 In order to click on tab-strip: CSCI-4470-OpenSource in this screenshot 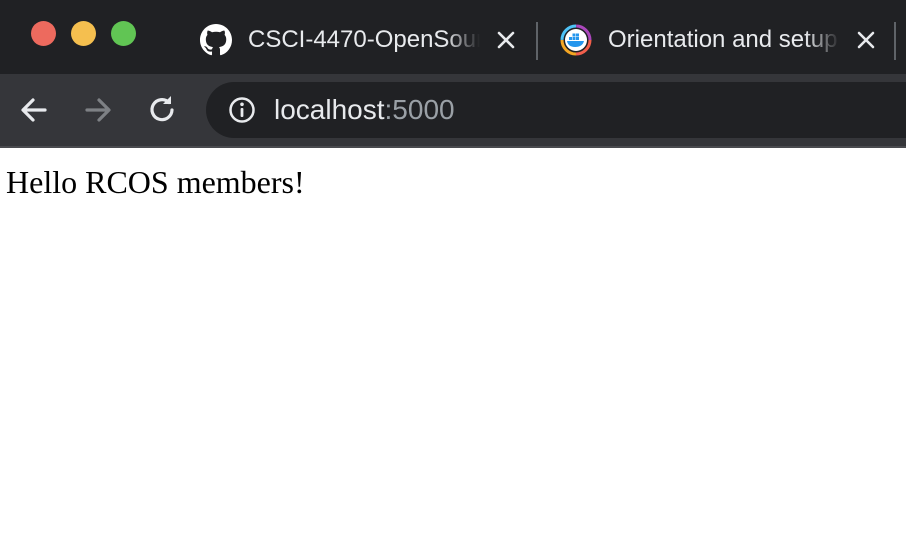, I will do `click(453, 37)`.